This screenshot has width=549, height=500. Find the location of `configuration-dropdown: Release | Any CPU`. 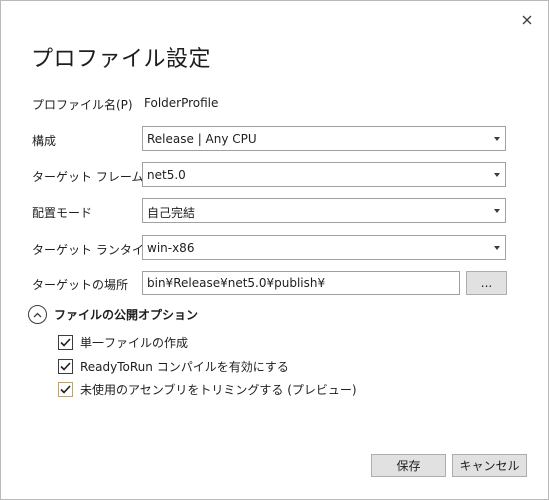

configuration-dropdown: Release | Any CPU is located at coordinates (324, 138).